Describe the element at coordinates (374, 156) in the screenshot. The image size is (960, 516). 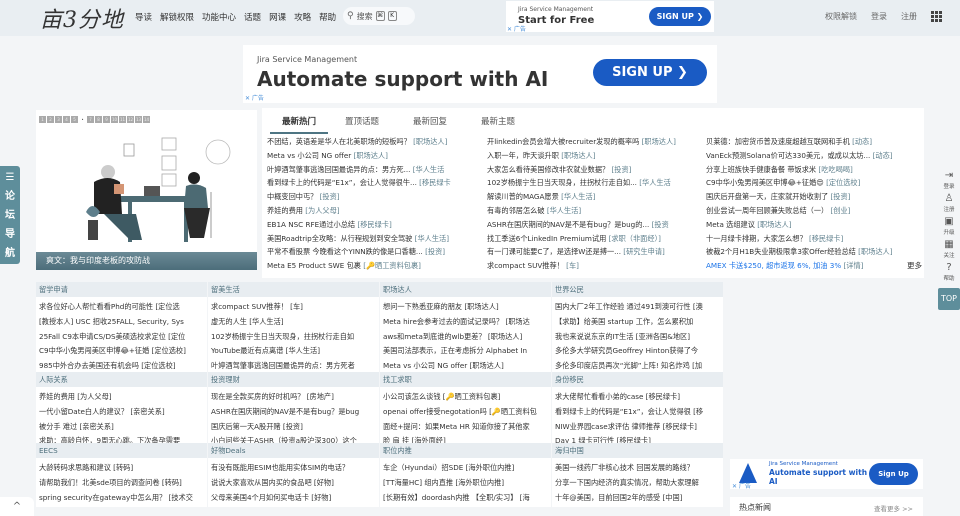
I see `topic-link: Meta vs 小公司 NG offer [职场达人]` at that location.